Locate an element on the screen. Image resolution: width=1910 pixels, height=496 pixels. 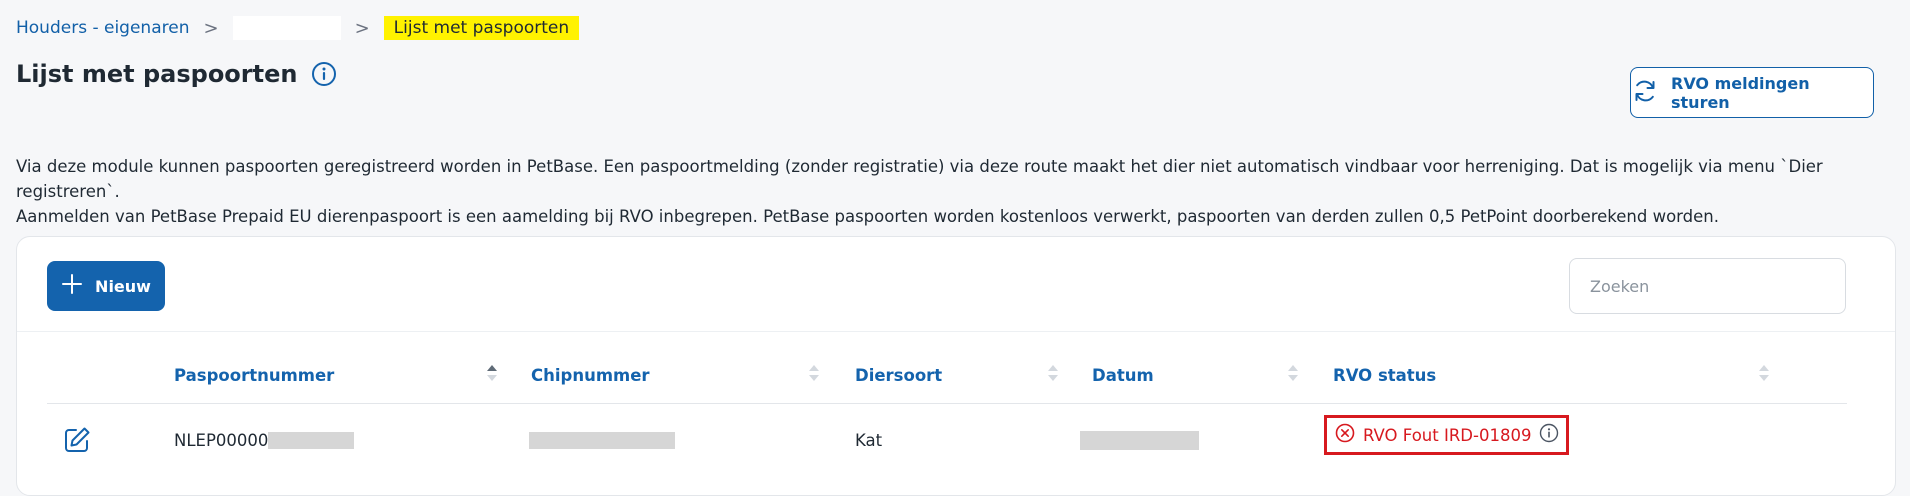
plus-icon is located at coordinates (72, 286).